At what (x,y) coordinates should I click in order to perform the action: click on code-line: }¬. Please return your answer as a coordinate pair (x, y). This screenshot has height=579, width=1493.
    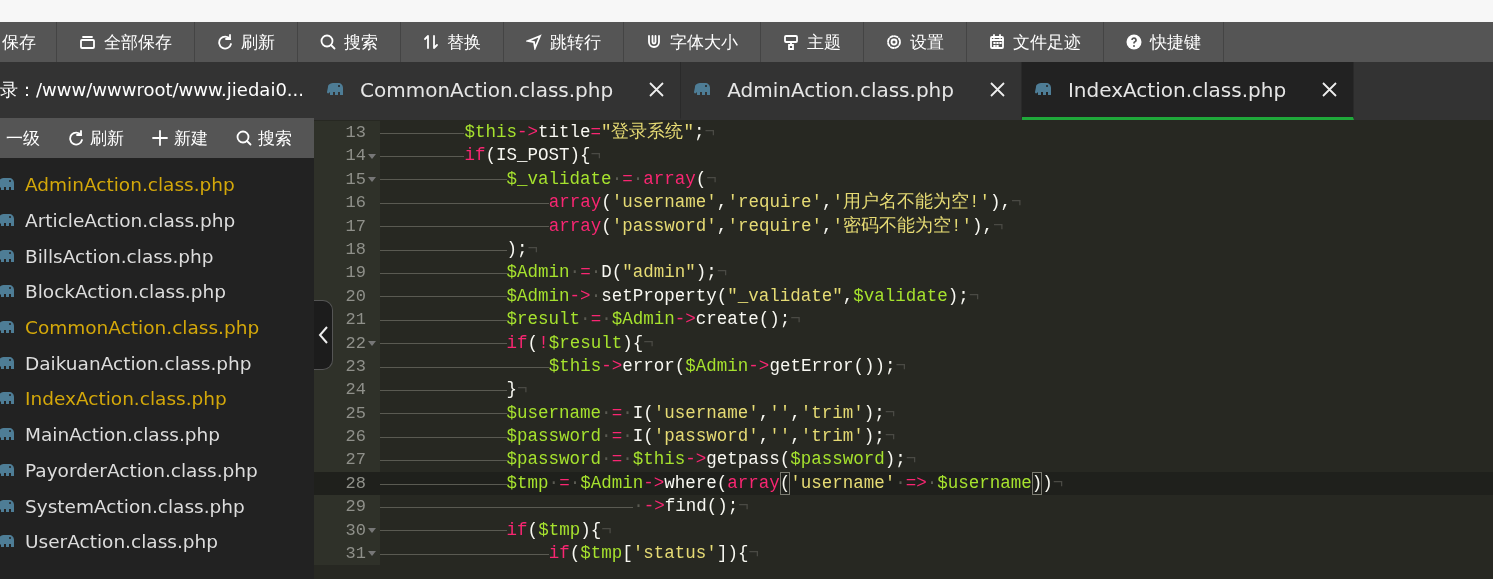
    Looking at the image, I should click on (936, 390).